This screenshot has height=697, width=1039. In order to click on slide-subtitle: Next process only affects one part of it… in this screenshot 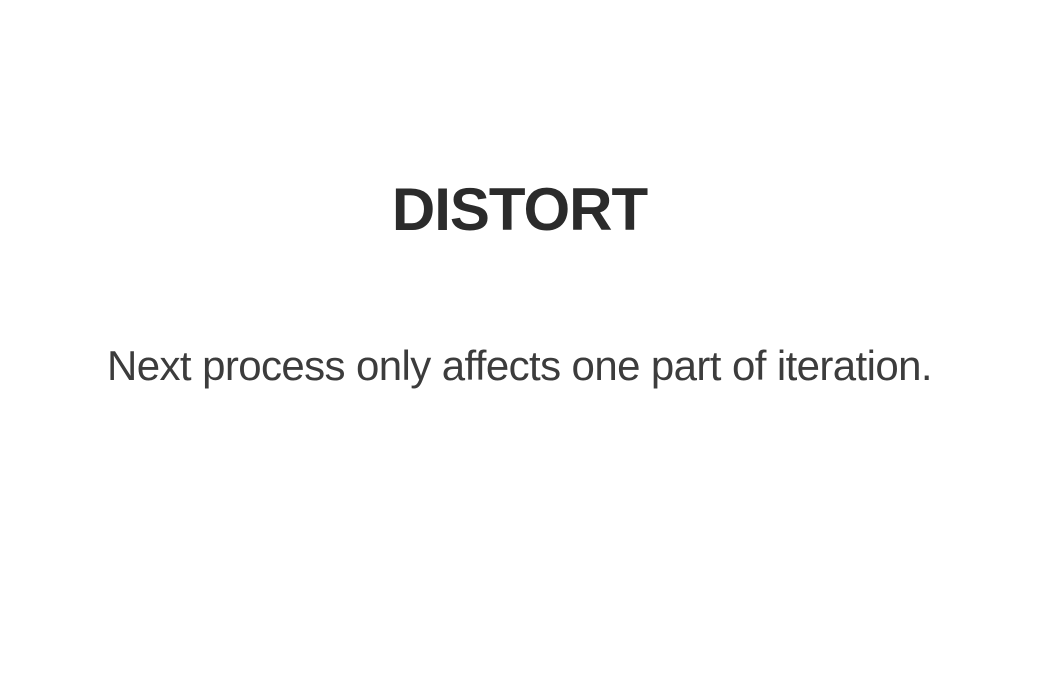, I will do `click(519, 365)`.